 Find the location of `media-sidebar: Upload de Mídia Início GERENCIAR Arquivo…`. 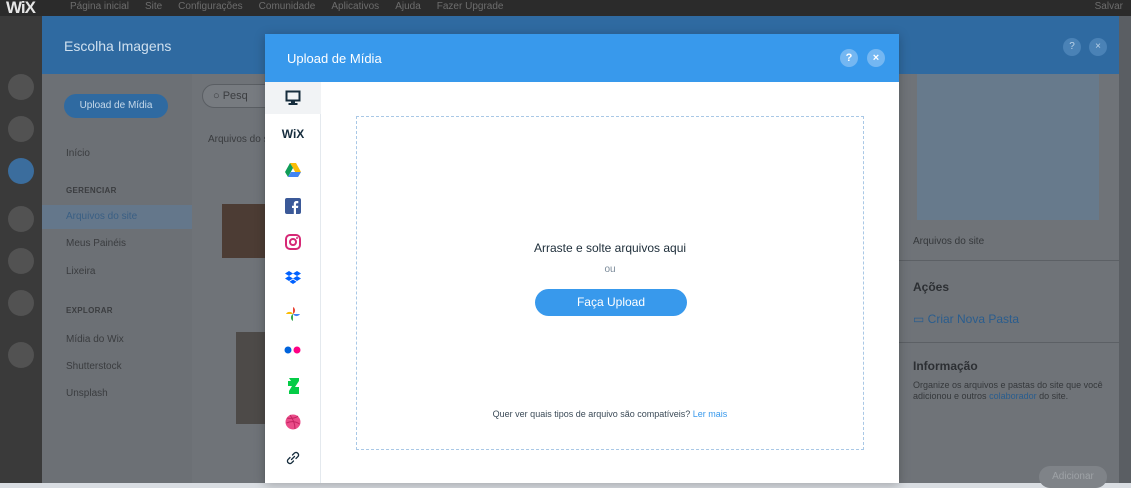

media-sidebar: Upload de Mídia Início GERENCIAR Arquivo… is located at coordinates (117, 278).